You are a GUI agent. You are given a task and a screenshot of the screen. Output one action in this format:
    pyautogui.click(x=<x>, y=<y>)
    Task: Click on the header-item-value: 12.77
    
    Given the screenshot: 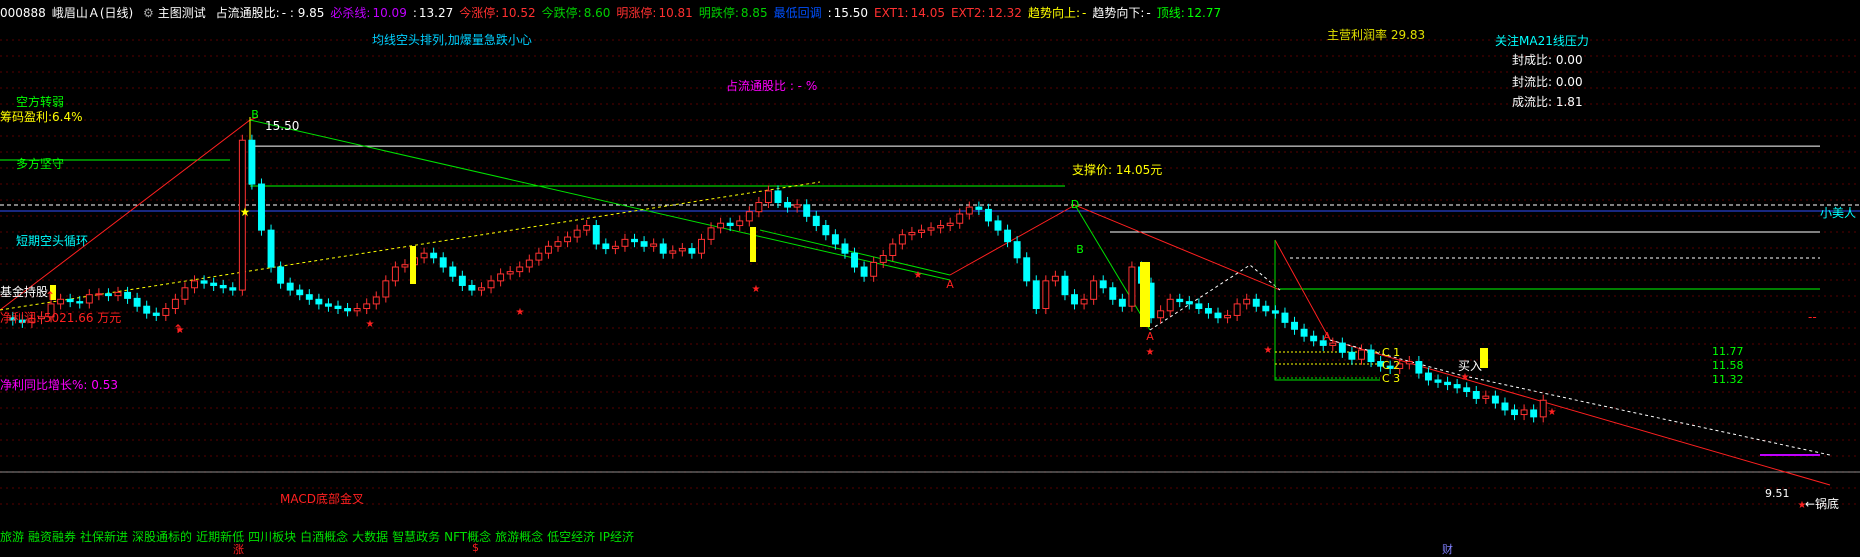 What is the action you would take?
    pyautogui.click(x=1204, y=13)
    